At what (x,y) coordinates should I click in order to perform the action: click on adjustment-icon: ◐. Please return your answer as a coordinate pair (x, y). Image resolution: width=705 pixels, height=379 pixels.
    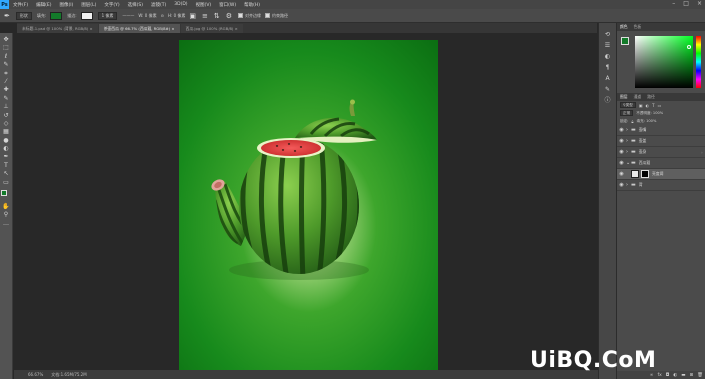
    Looking at the image, I should click on (675, 375).